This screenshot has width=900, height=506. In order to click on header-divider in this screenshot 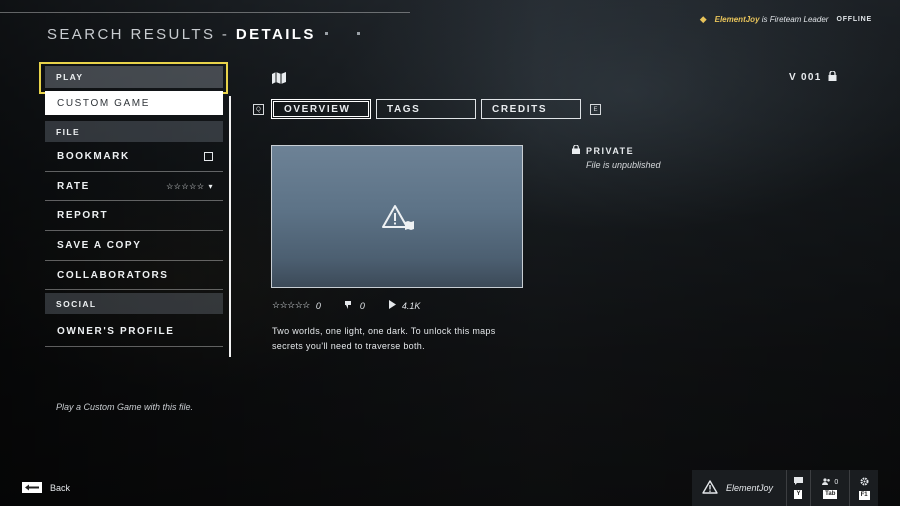, I will do `click(205, 12)`.